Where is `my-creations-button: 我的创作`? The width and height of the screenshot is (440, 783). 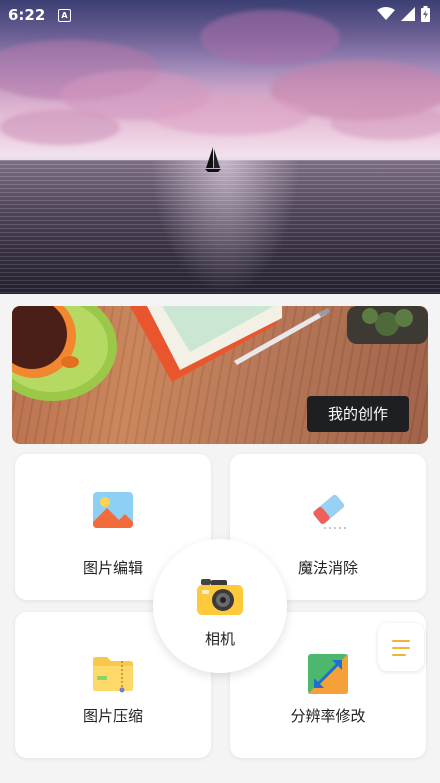
my-creations-button: 我的创作 is located at coordinates (358, 414).